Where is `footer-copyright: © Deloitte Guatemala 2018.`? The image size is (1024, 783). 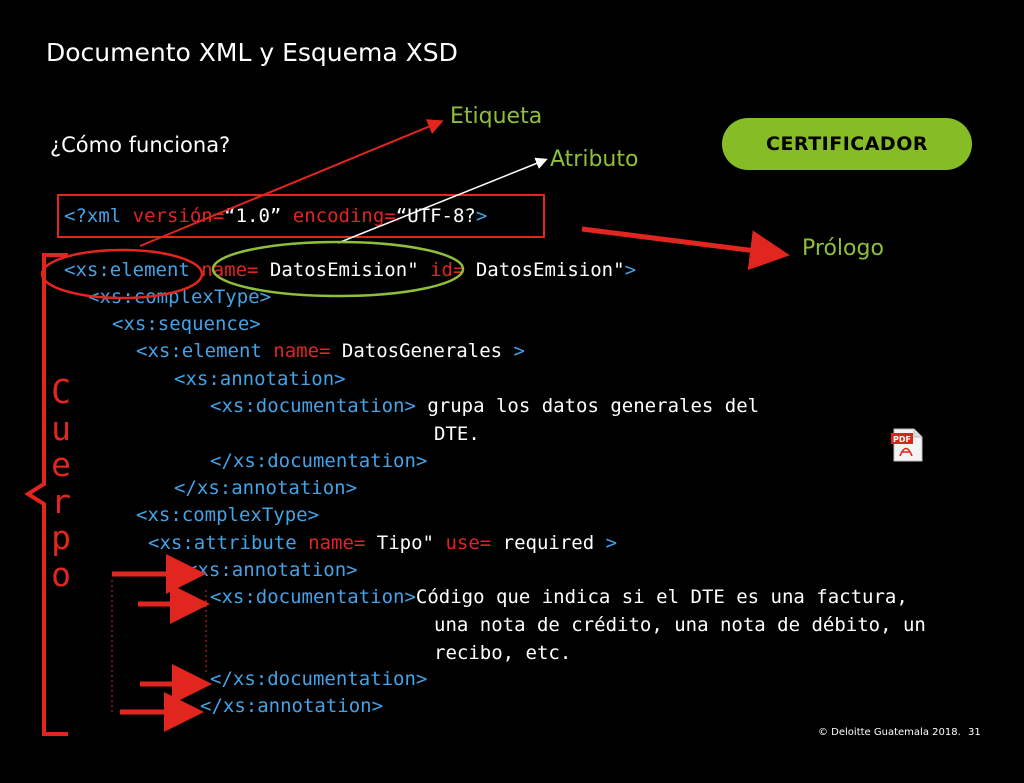 footer-copyright: © Deloitte Guatemala 2018. is located at coordinates (889, 732).